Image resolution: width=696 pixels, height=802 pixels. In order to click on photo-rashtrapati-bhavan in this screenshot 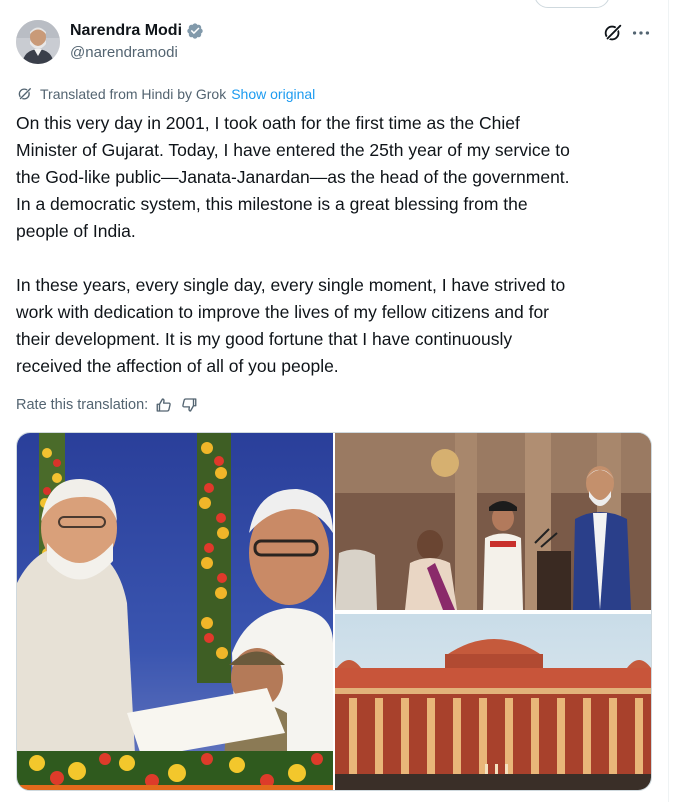, I will do `click(493, 702)`.